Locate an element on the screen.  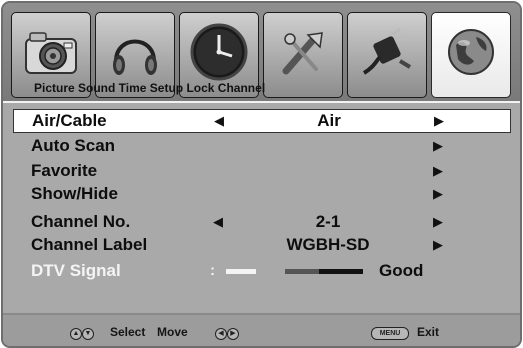
show-hide-label: Show/Hide is located at coordinates (74, 193).